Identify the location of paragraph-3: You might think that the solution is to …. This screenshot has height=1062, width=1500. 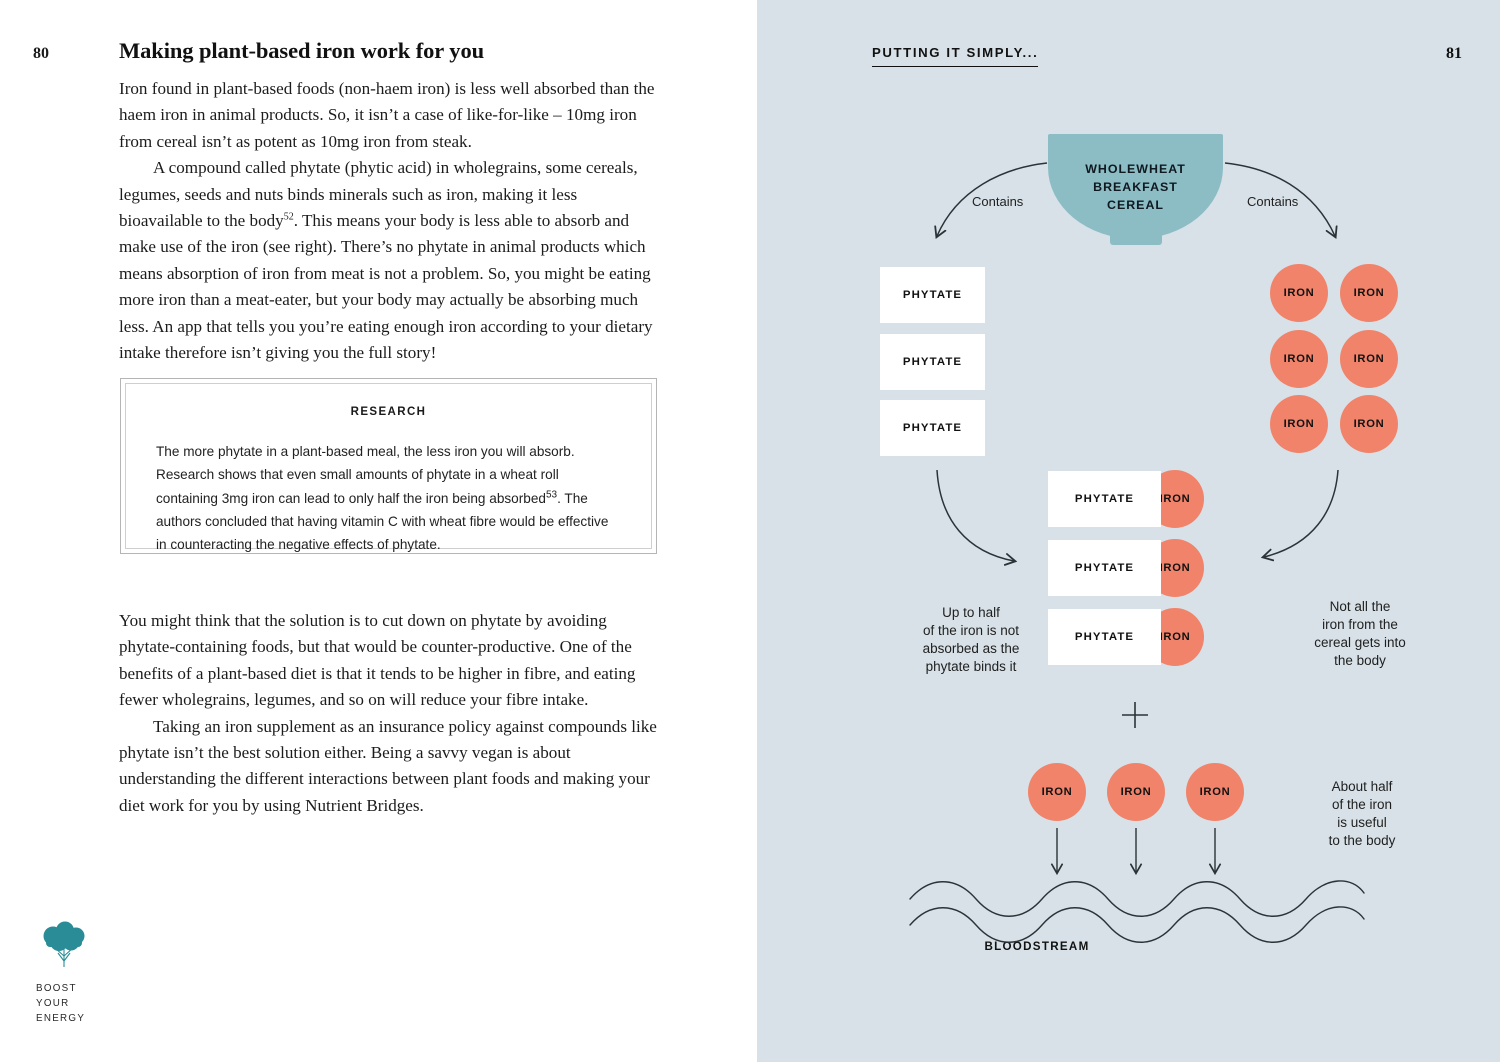
(377, 660).